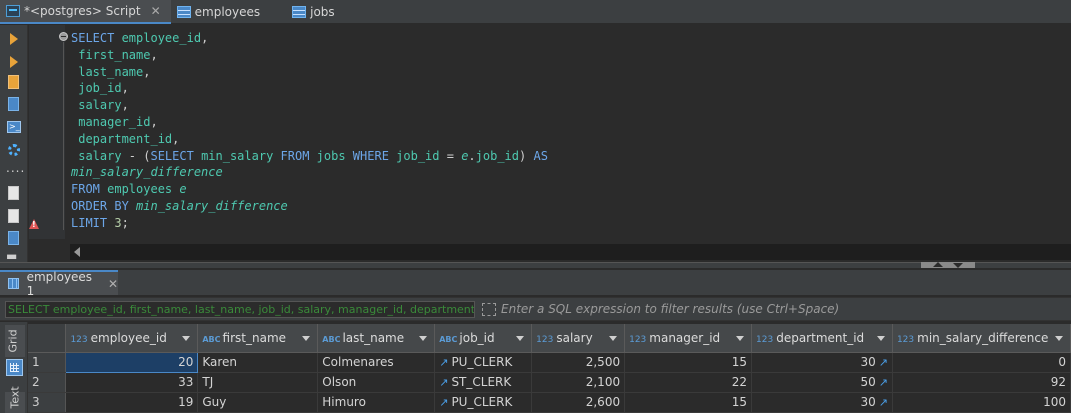 This screenshot has height=413, width=1071. Describe the element at coordinates (688, 338) in the screenshot. I see `column-header-manager-id: 123 manager_id` at that location.